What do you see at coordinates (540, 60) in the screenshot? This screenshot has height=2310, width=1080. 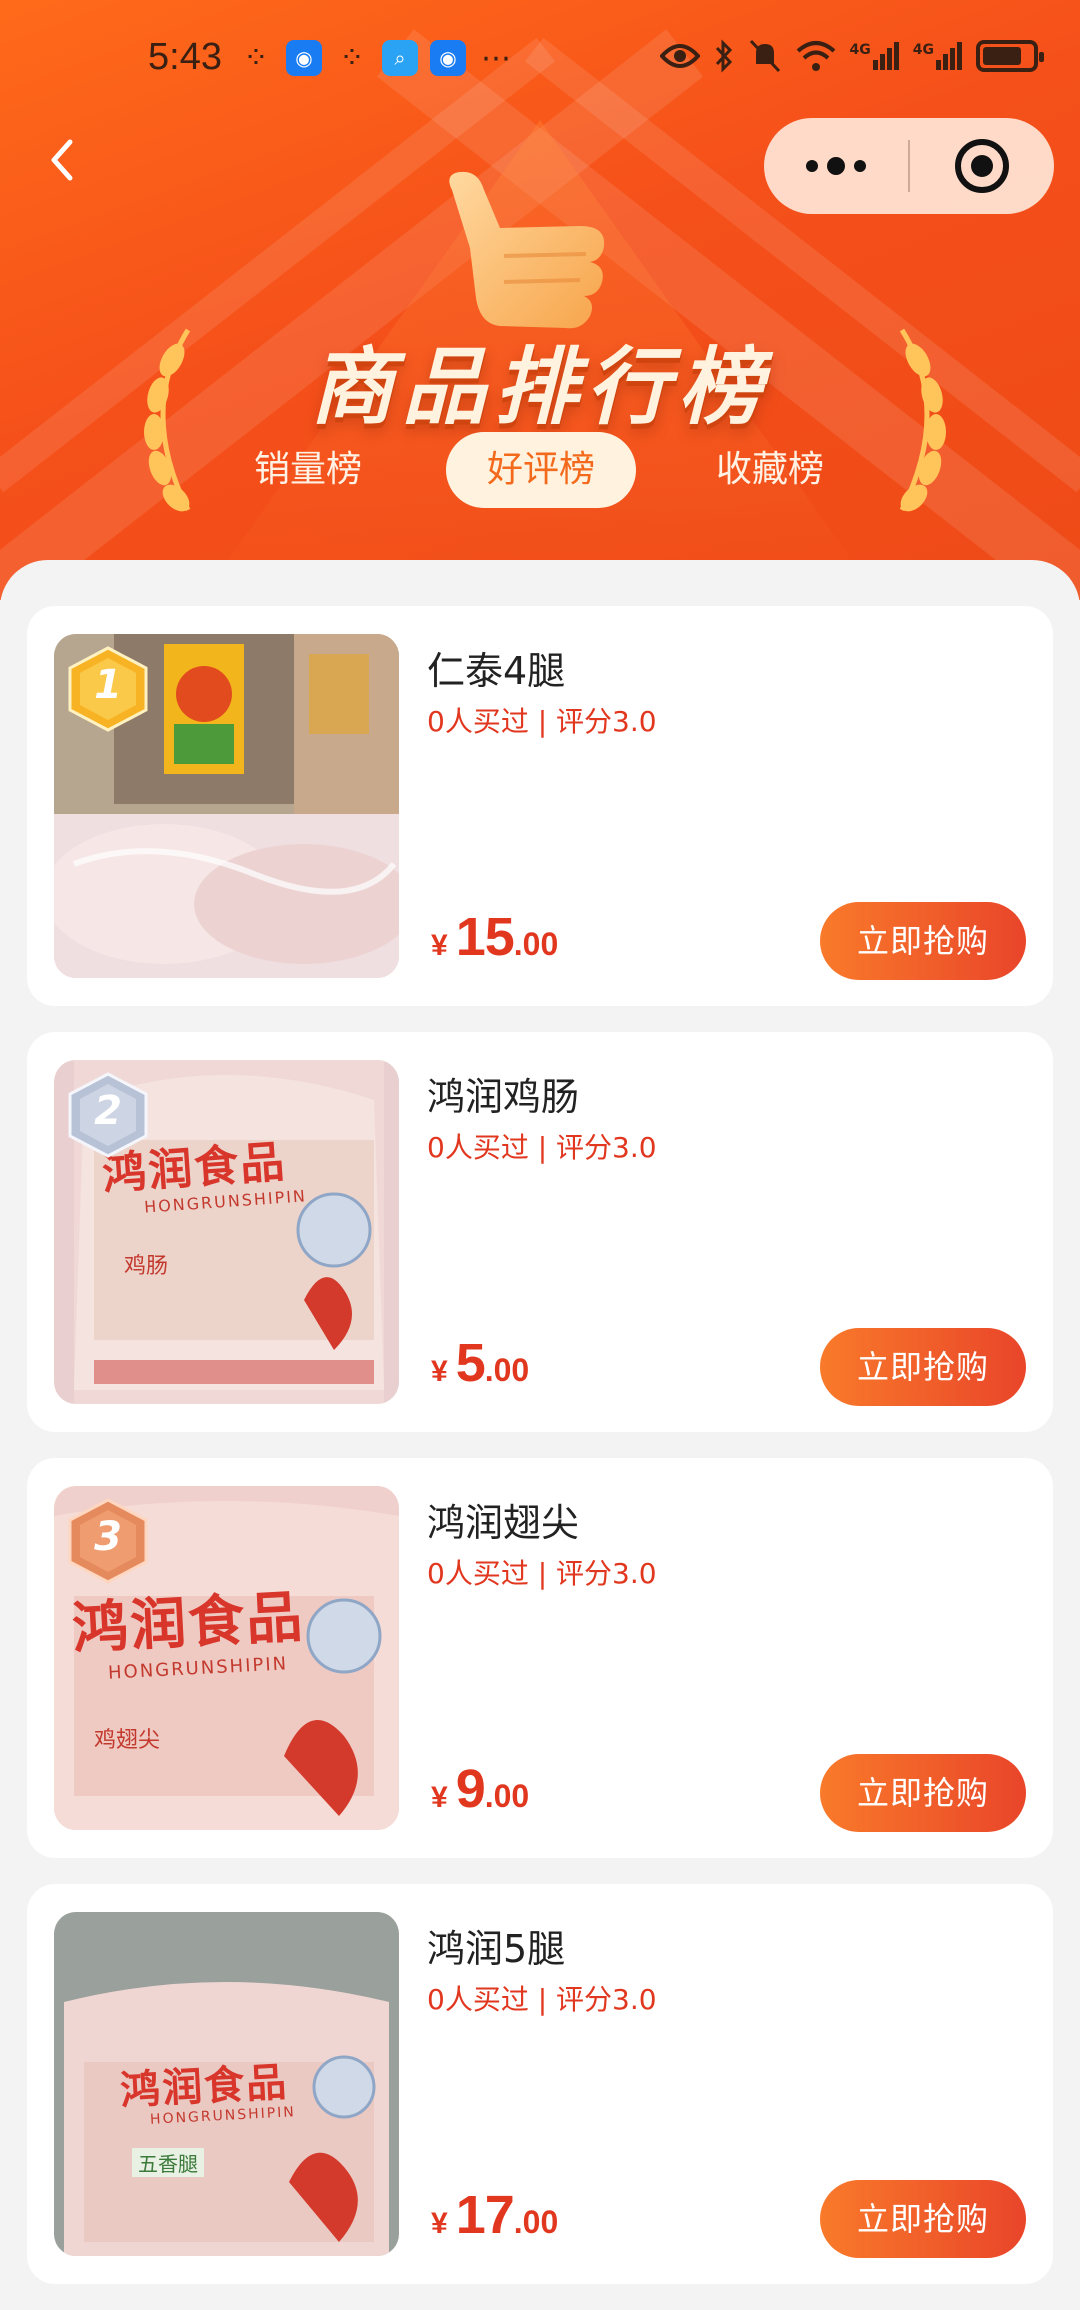 I see `status-bar: 5:43 ⁘ ◉ ⁘ ⌕ ◉ ⋯ 4G 4G` at bounding box center [540, 60].